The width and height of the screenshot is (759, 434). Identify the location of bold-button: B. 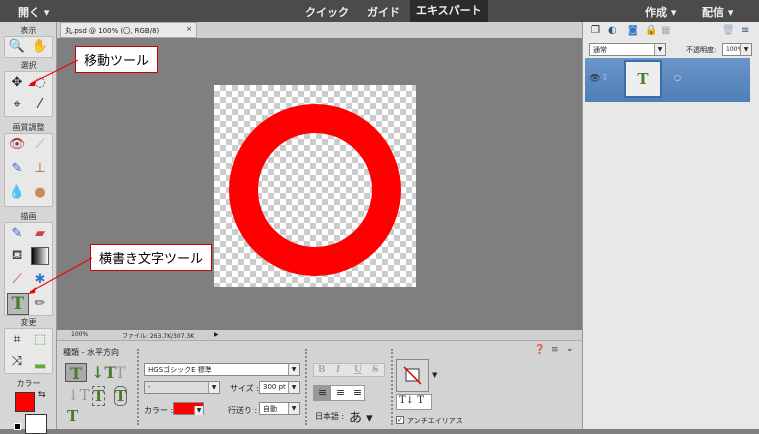
(322, 370).